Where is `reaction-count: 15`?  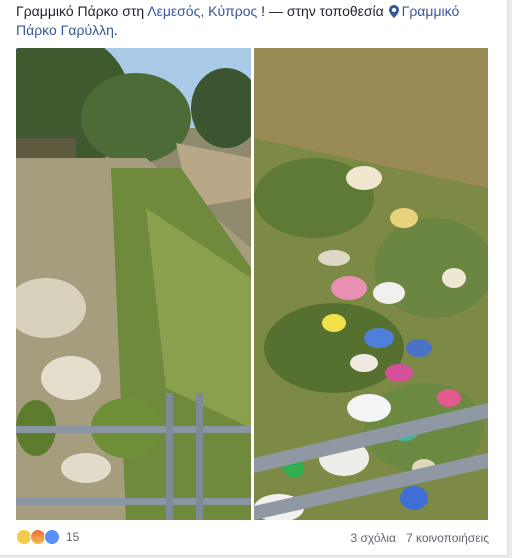
reaction-count: 15 is located at coordinates (73, 537).